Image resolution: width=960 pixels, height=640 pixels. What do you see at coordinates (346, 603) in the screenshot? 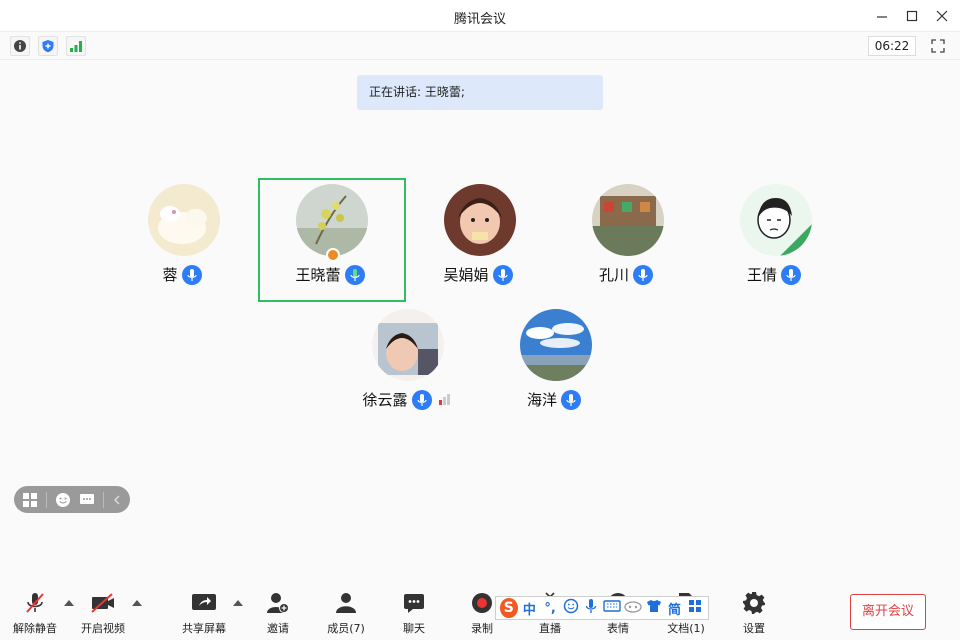
I see `members-icon` at bounding box center [346, 603].